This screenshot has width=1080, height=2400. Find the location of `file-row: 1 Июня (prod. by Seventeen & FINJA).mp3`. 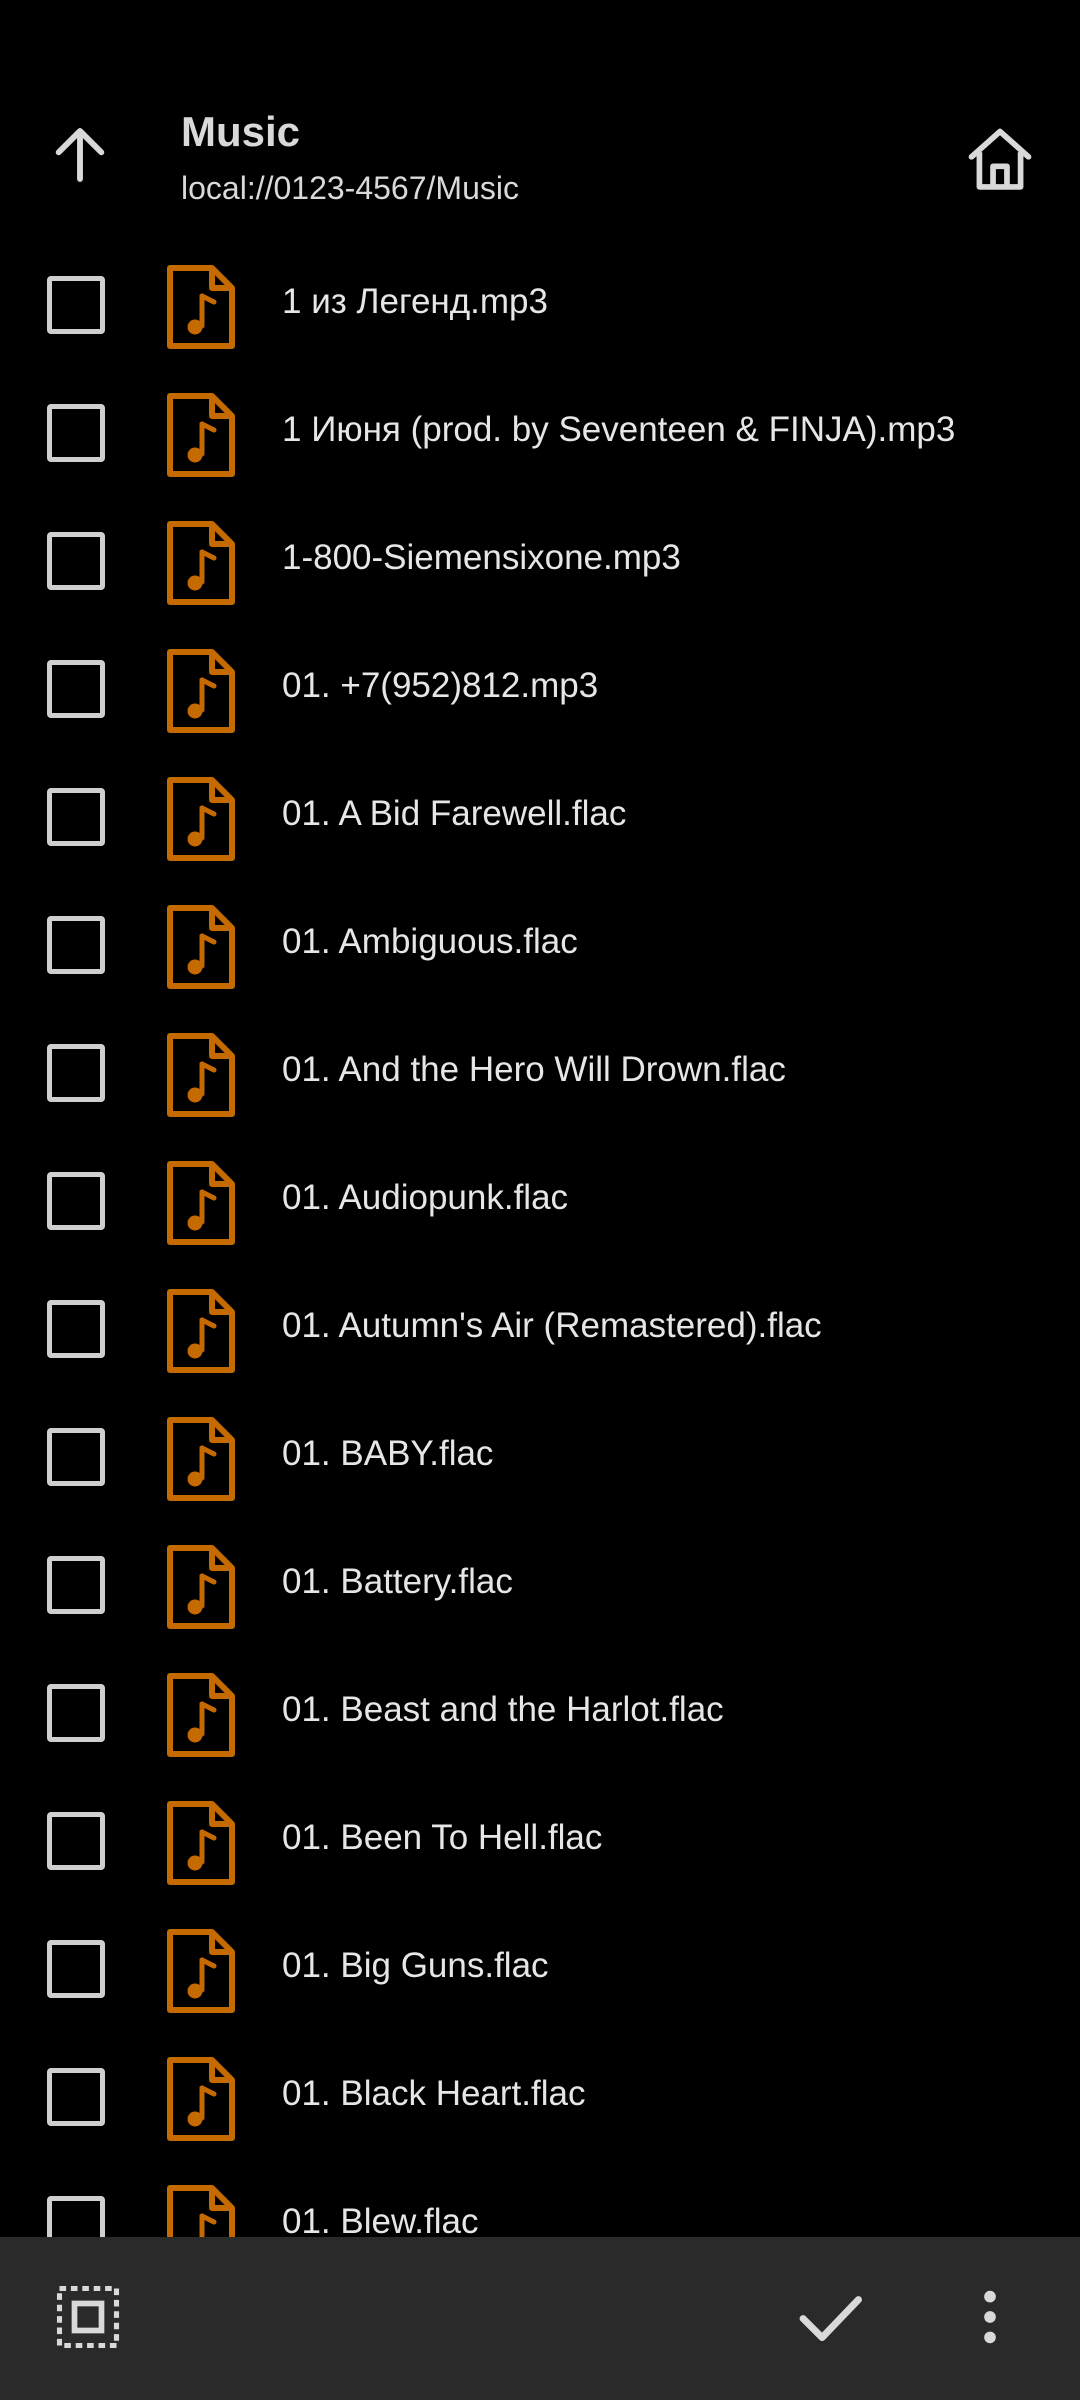

file-row: 1 Июня (prod. by Seventeen & FINJA).mp3 is located at coordinates (540, 432).